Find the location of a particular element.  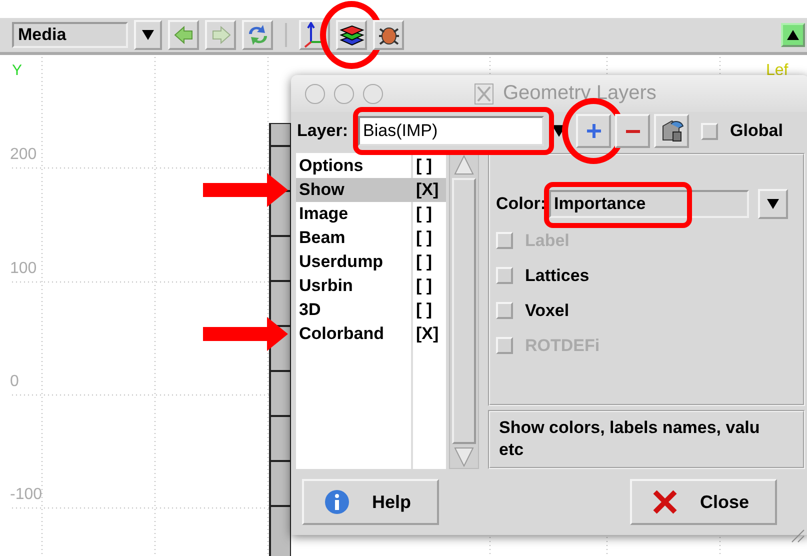

expand-button is located at coordinates (793, 35).